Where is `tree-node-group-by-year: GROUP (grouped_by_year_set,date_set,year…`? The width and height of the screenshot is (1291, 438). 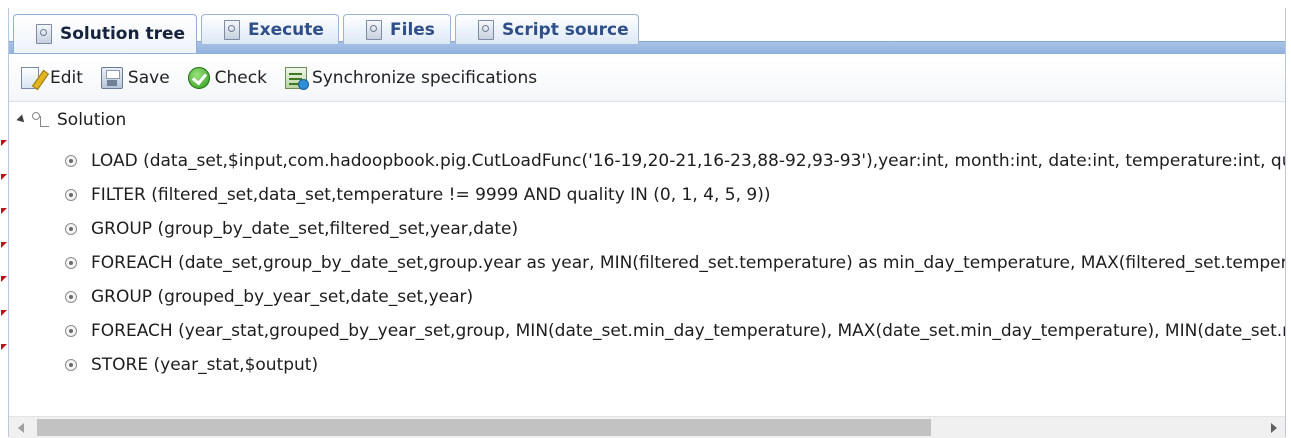 tree-node-group-by-year: GROUP (grouped_by_year_set,date_set,year… is located at coordinates (269, 297).